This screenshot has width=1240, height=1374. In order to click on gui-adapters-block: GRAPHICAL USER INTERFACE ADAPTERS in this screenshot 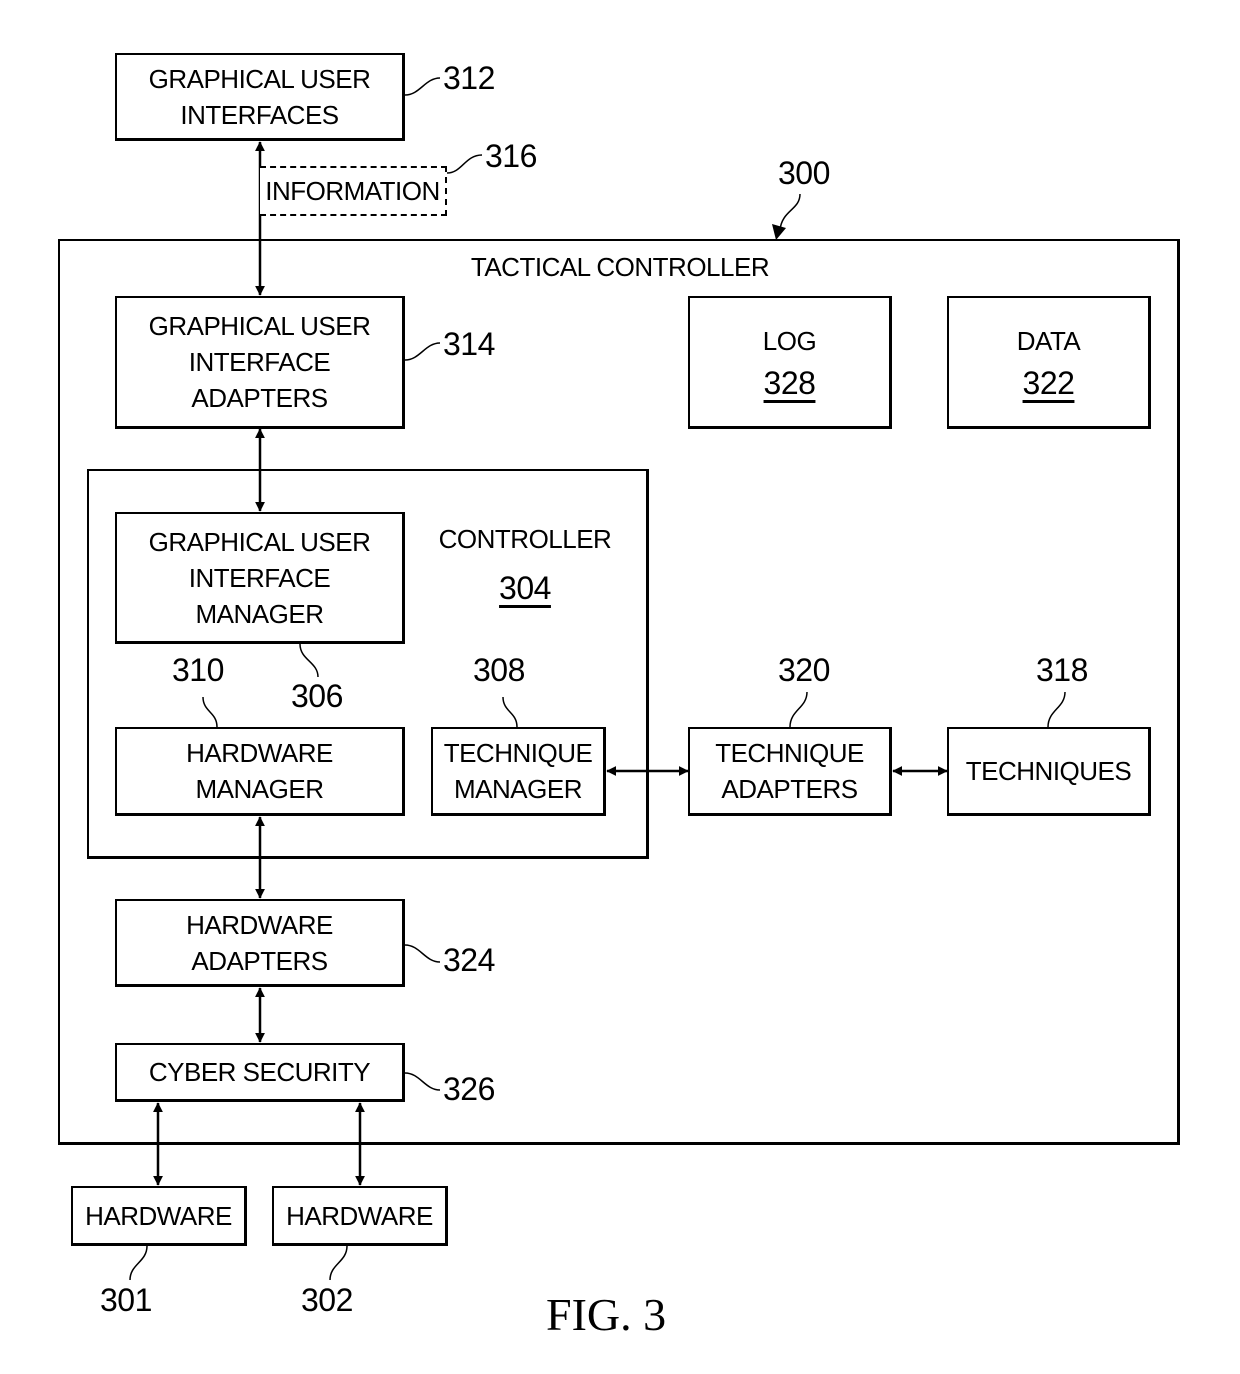, I will do `click(260, 362)`.